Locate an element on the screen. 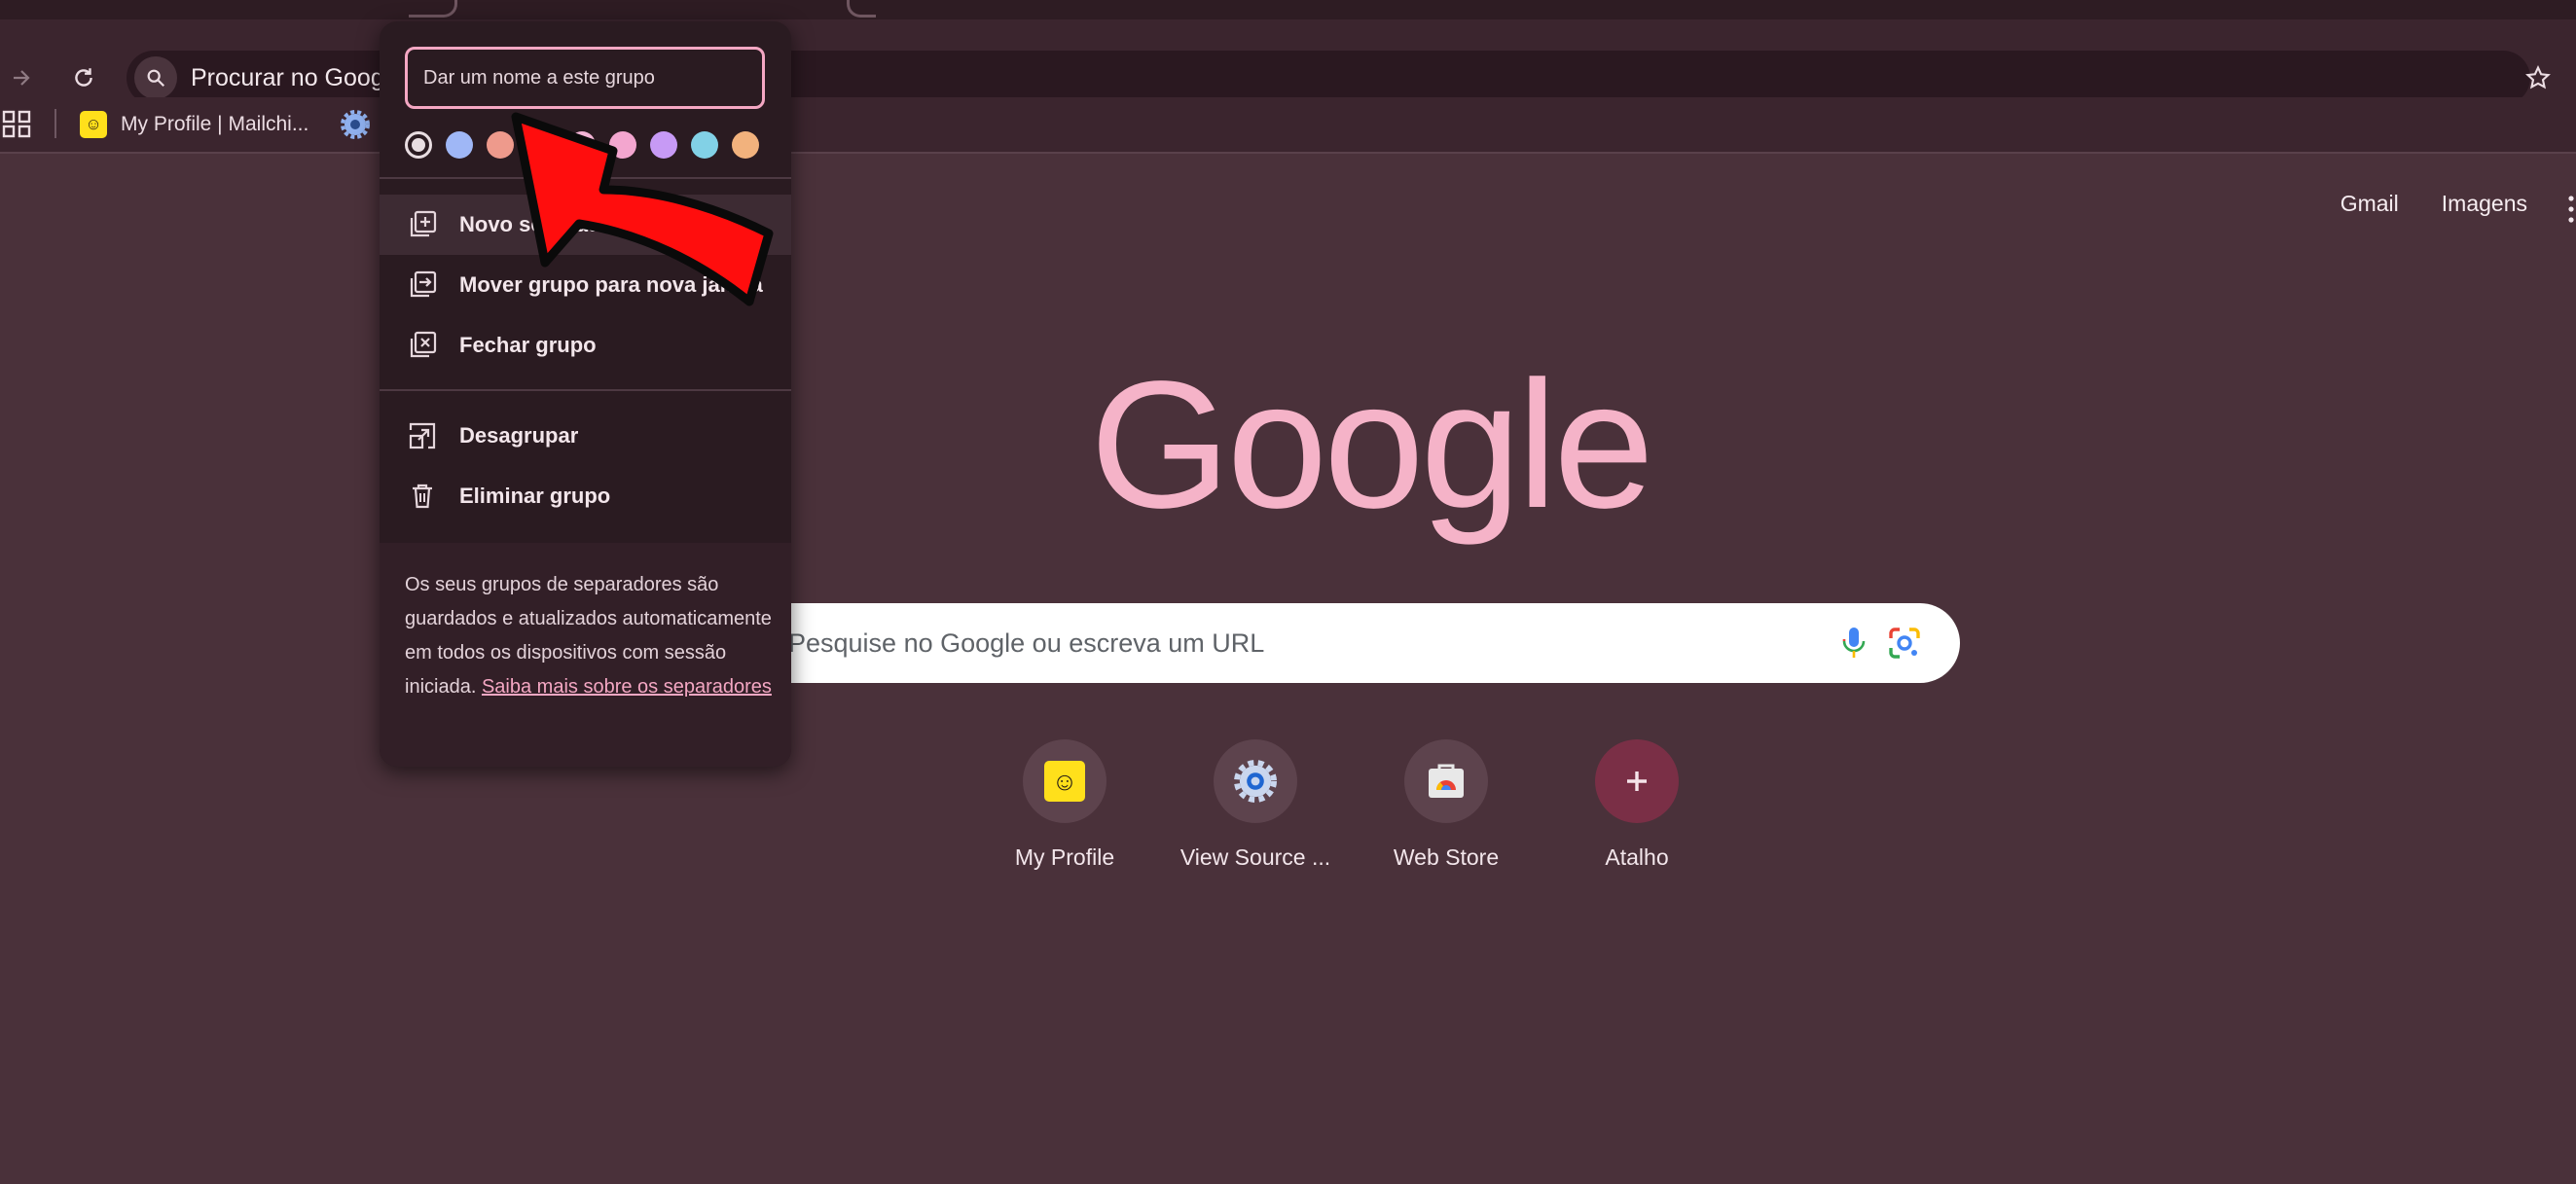 The image size is (2576, 1184). star-icon is located at coordinates (2538, 77).